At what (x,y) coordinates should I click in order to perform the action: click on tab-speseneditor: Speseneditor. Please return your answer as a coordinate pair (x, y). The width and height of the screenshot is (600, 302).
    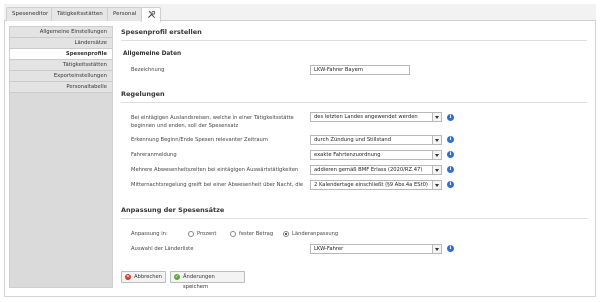
    Looking at the image, I should click on (30, 14).